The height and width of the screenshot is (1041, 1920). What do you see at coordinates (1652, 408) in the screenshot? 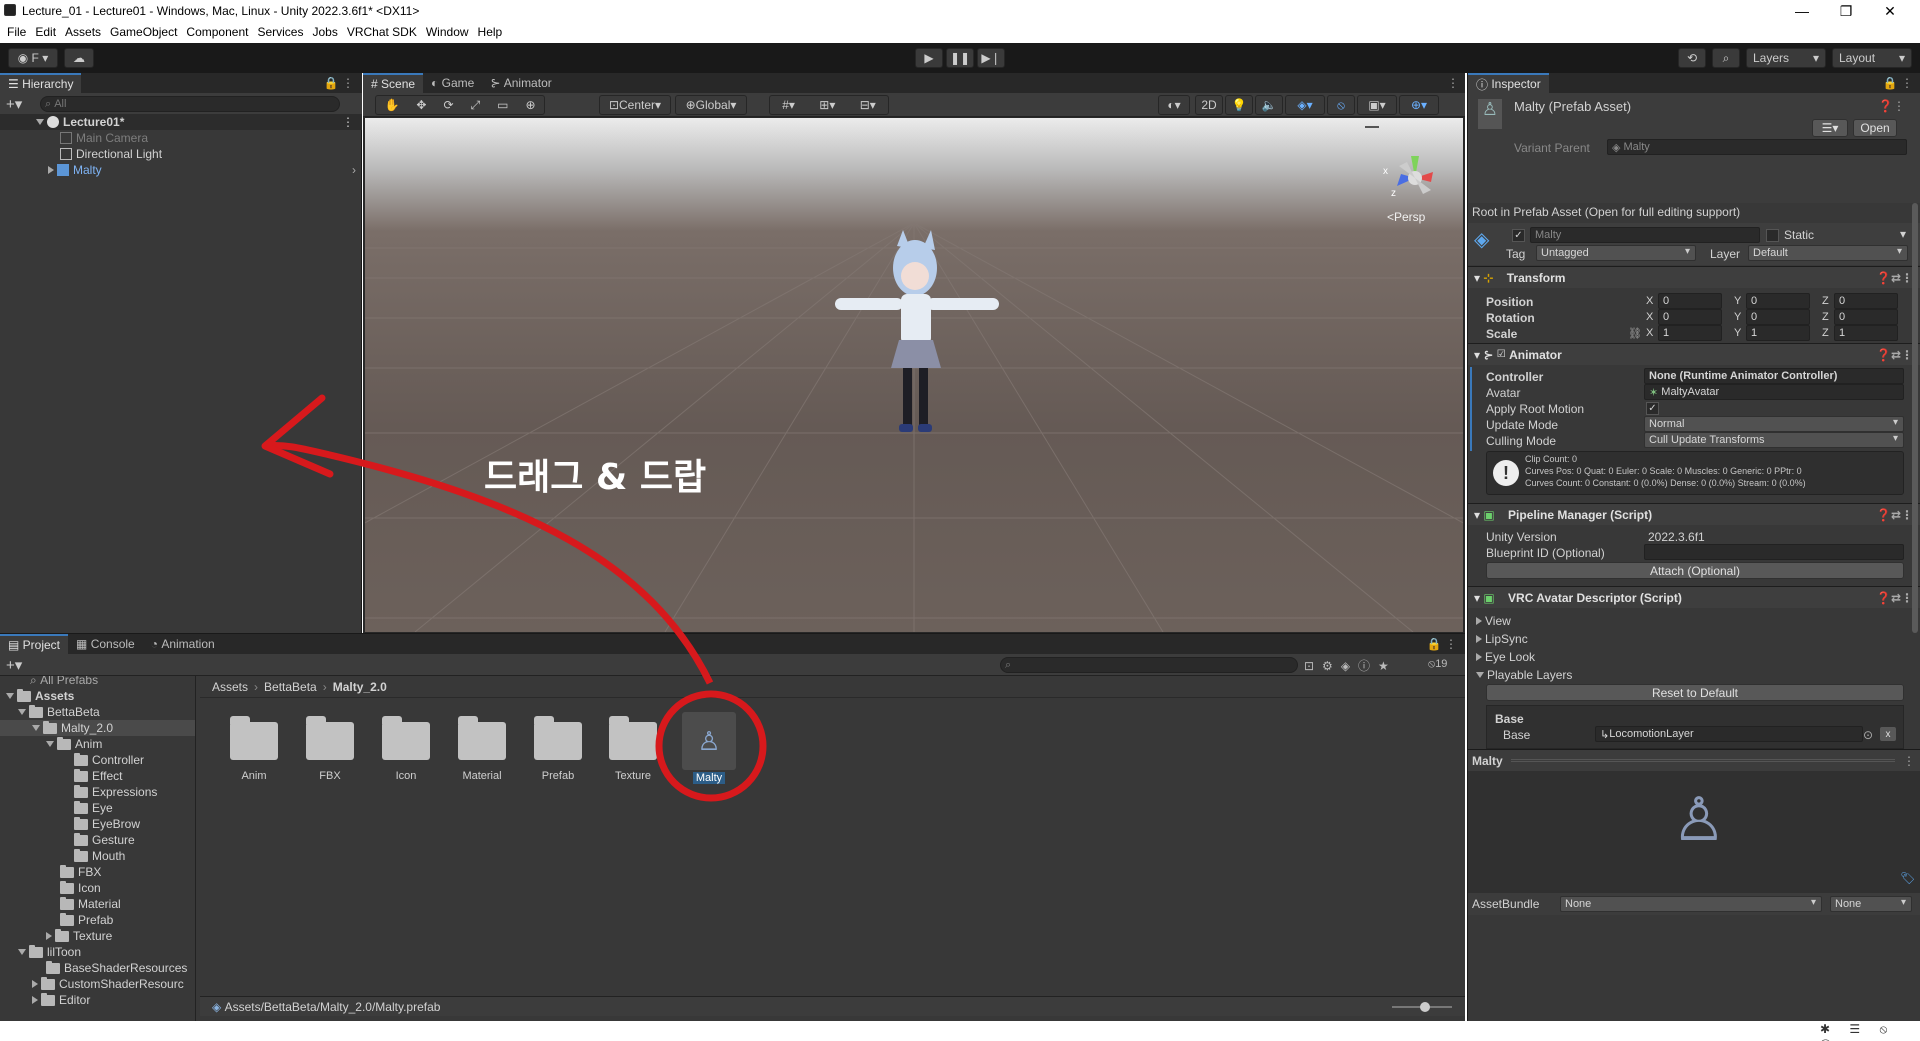
I see `apply-root-motion-checkbox: ✓` at bounding box center [1652, 408].